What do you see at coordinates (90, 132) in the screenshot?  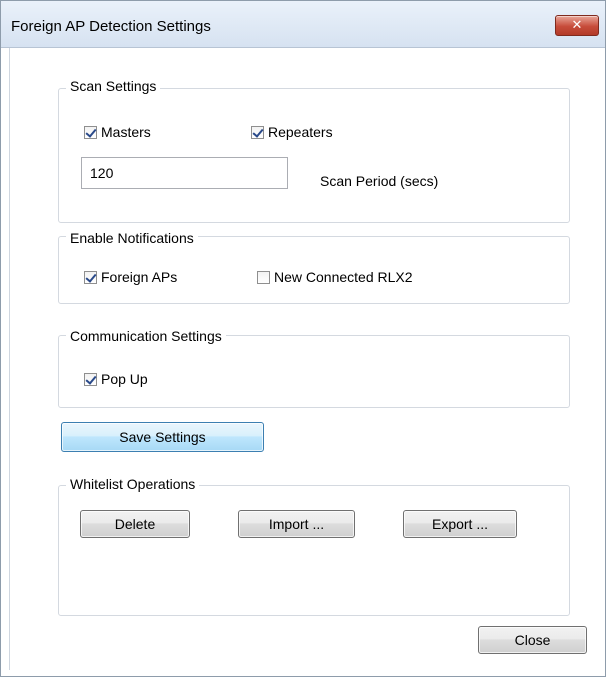 I see `masters-checkbox-box` at bounding box center [90, 132].